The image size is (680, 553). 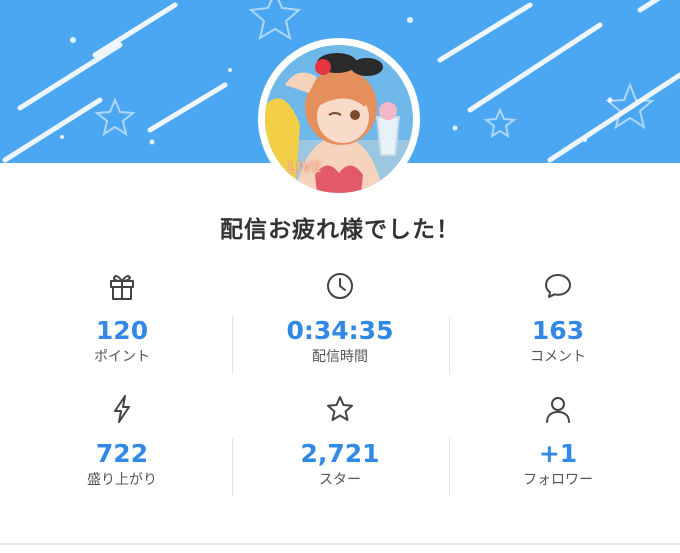 I want to click on stat-excitement-value: 722, so click(x=122, y=453).